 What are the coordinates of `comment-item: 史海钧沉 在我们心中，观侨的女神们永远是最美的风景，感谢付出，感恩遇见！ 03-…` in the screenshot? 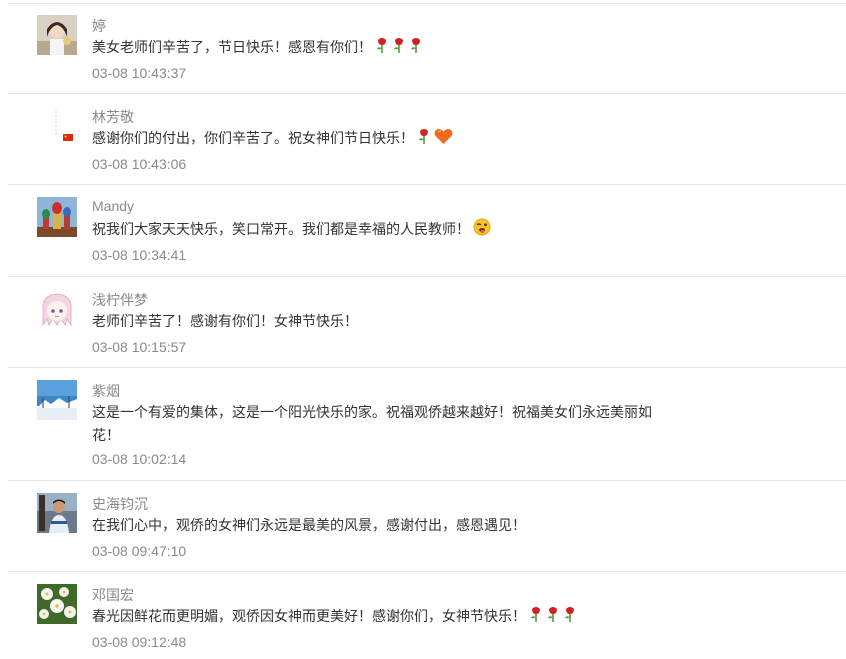 It's located at (427, 527).